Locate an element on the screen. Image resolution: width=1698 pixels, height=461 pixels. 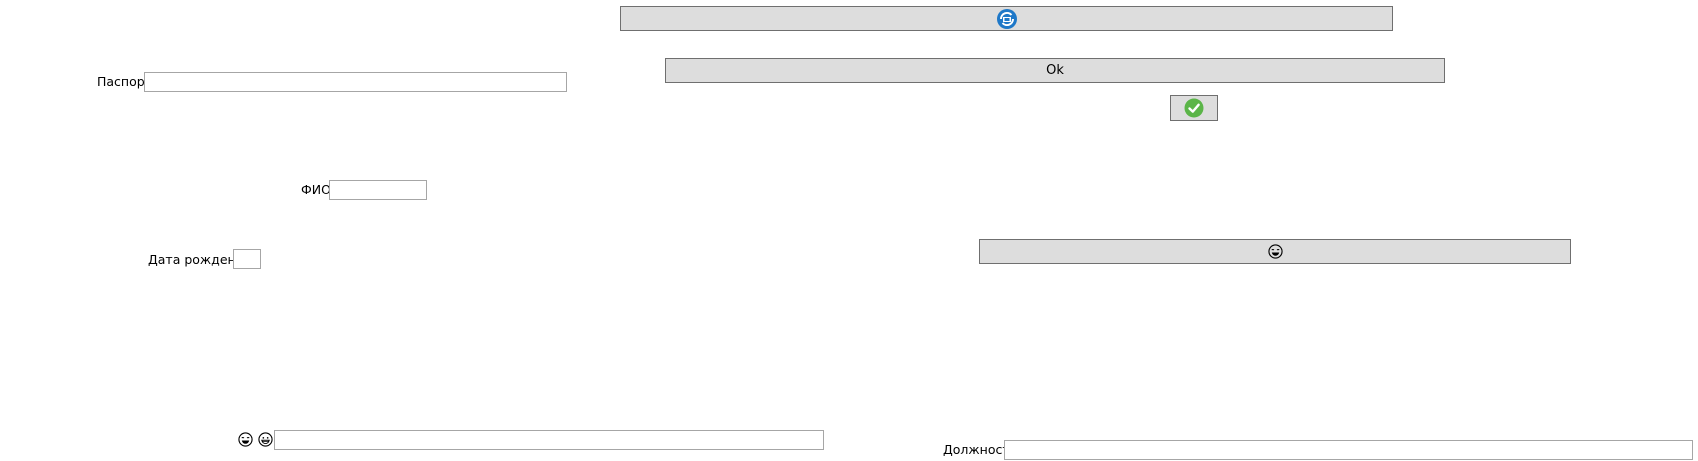
refresh-button is located at coordinates (1006, 18).